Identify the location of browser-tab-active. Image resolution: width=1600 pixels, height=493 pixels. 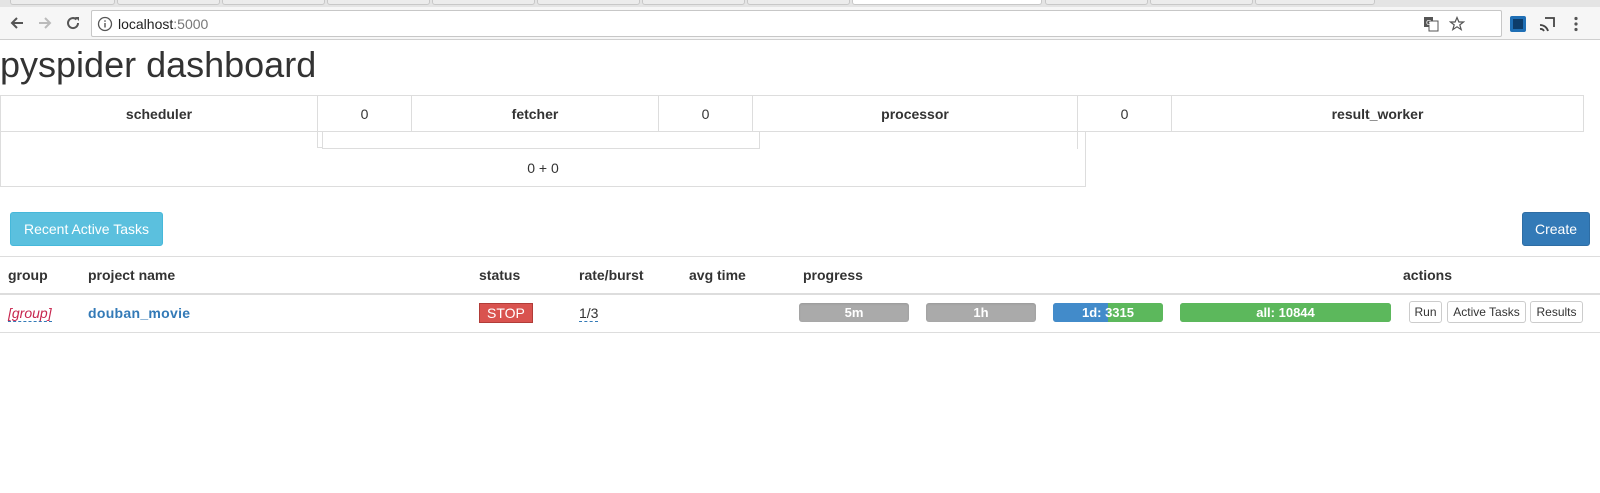
(947, 2).